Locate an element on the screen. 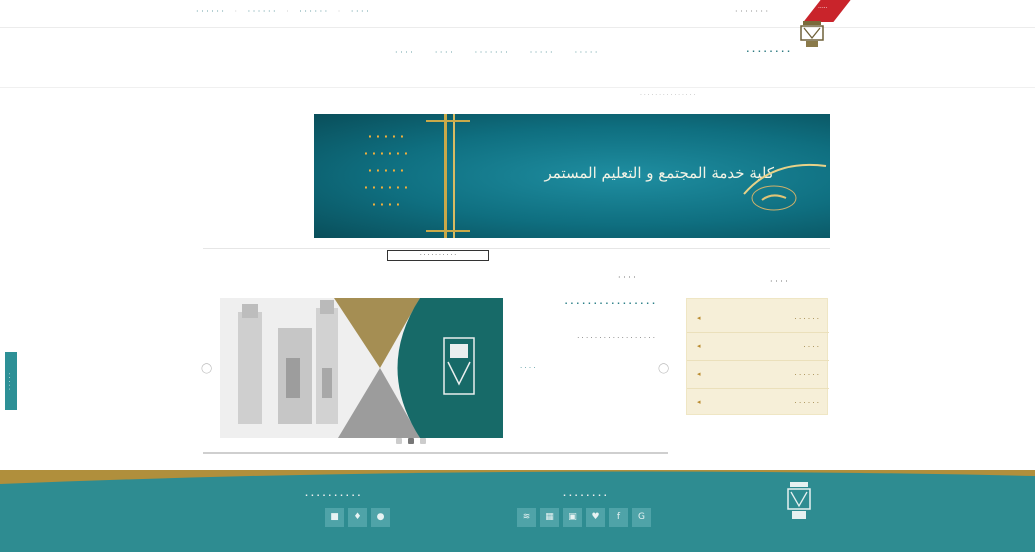 The image size is (1035, 552). university-logo-icon is located at coordinates (812, 34).